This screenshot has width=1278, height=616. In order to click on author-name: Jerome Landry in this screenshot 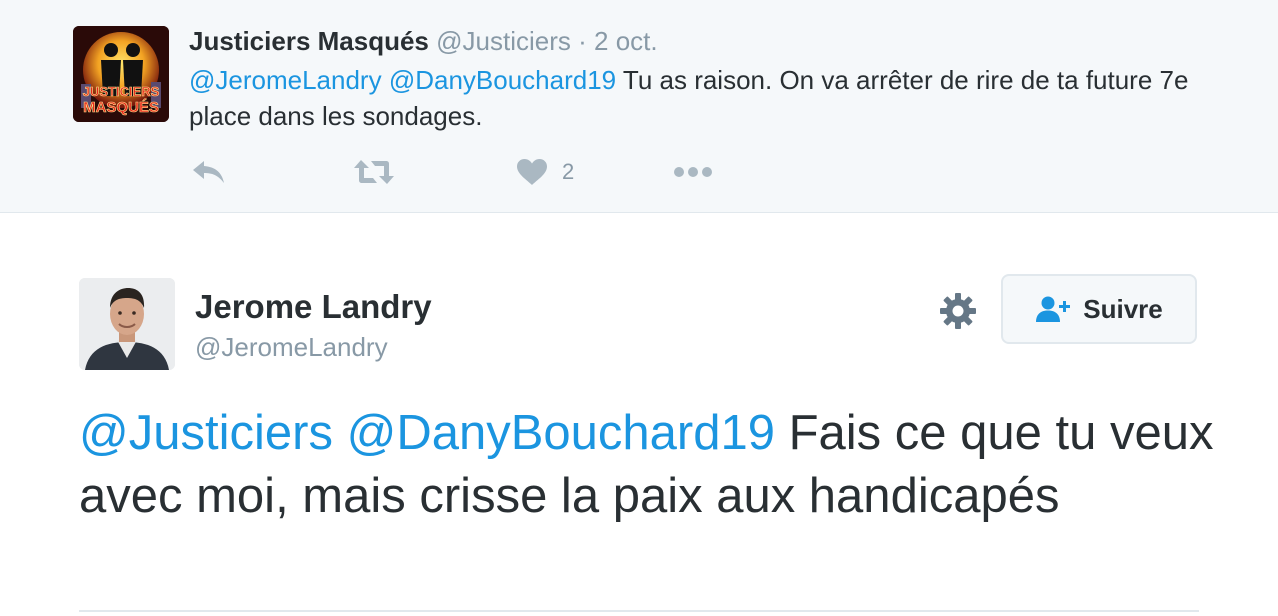, I will do `click(313, 307)`.